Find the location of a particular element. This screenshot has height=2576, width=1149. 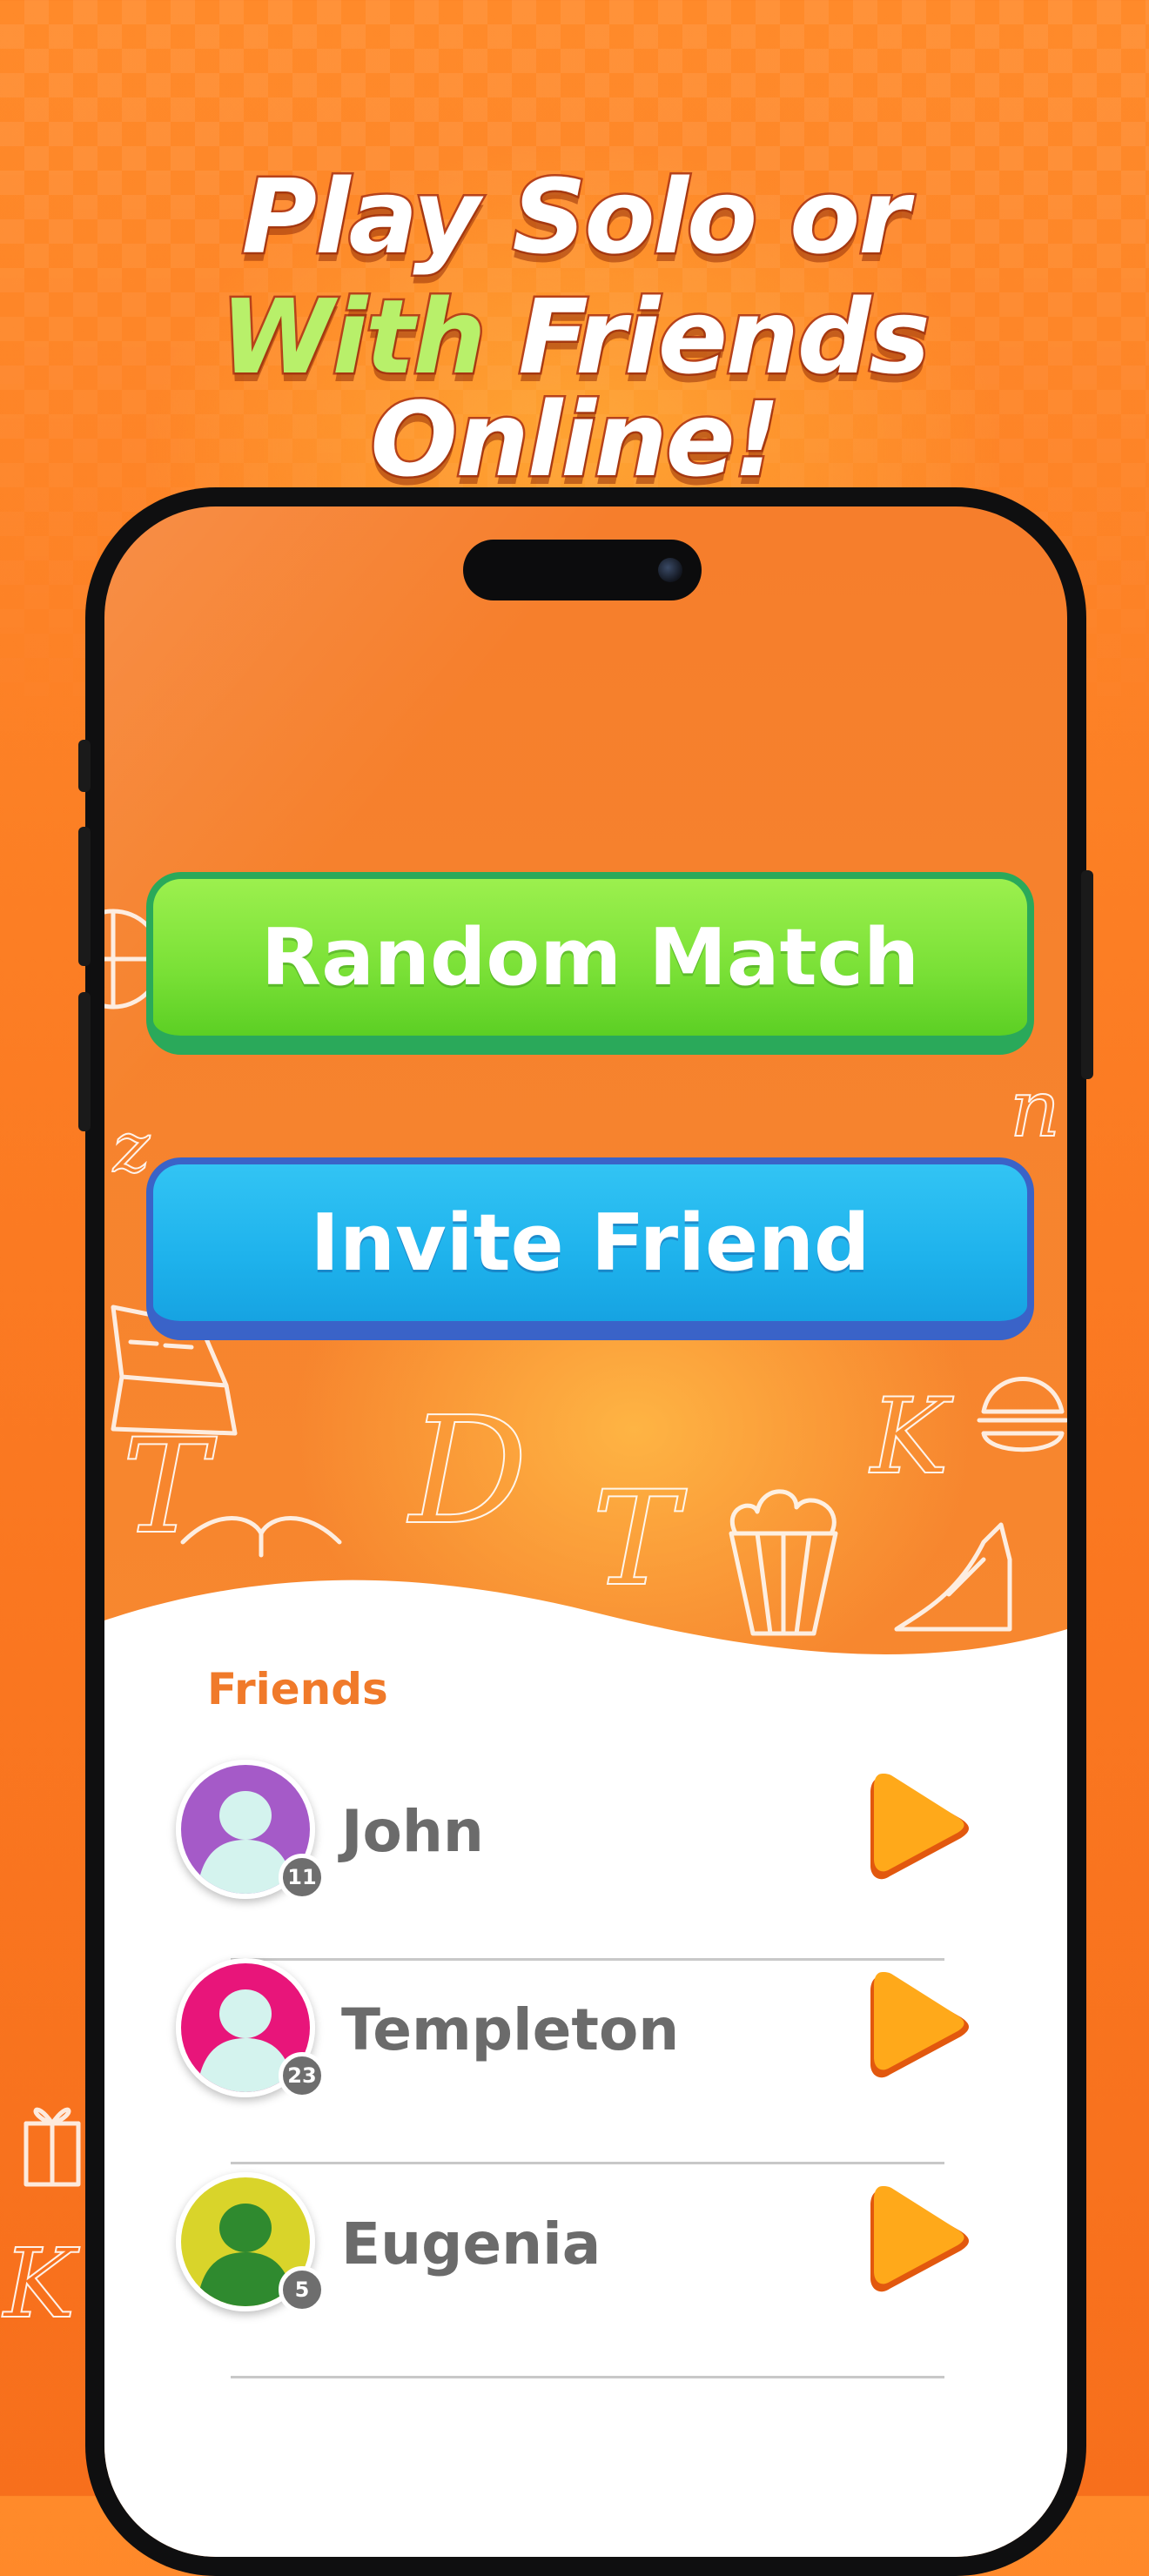

headline-word: Play is located at coordinates (376, 217).